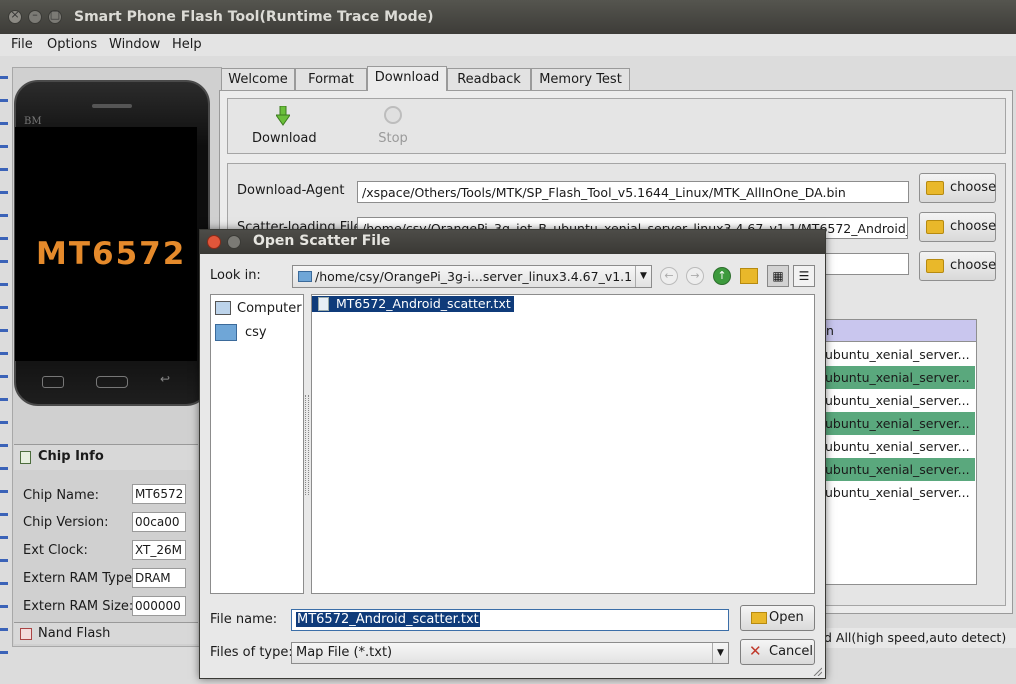 The image size is (1016, 684). What do you see at coordinates (61, 495) in the screenshot?
I see `chip-name-label: Chip Name:` at bounding box center [61, 495].